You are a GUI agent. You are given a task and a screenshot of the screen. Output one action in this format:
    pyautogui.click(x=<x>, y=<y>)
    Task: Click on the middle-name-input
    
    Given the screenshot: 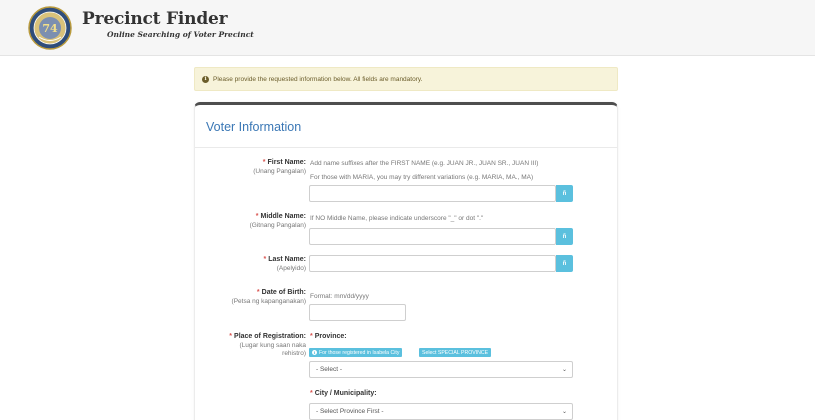 What is the action you would take?
    pyautogui.click(x=432, y=236)
    